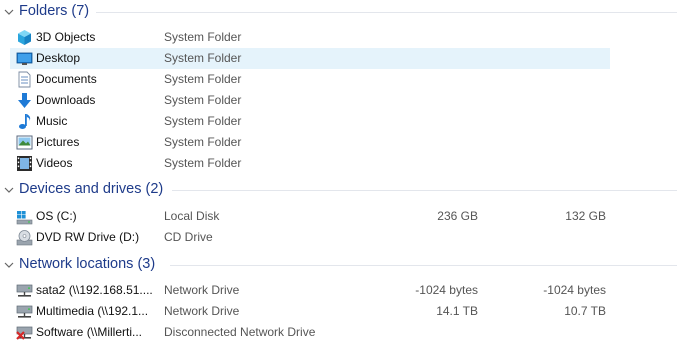 The image size is (677, 353). I want to click on dvd-drive-icon, so click(24, 238).